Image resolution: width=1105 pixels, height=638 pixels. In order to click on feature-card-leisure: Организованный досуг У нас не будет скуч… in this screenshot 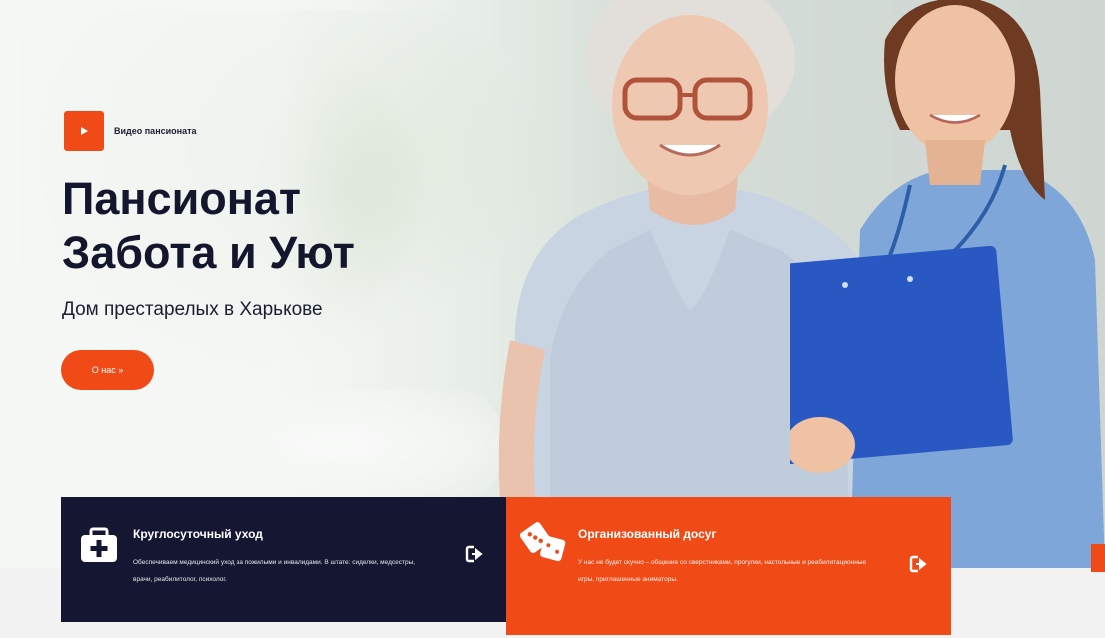, I will do `click(728, 566)`.